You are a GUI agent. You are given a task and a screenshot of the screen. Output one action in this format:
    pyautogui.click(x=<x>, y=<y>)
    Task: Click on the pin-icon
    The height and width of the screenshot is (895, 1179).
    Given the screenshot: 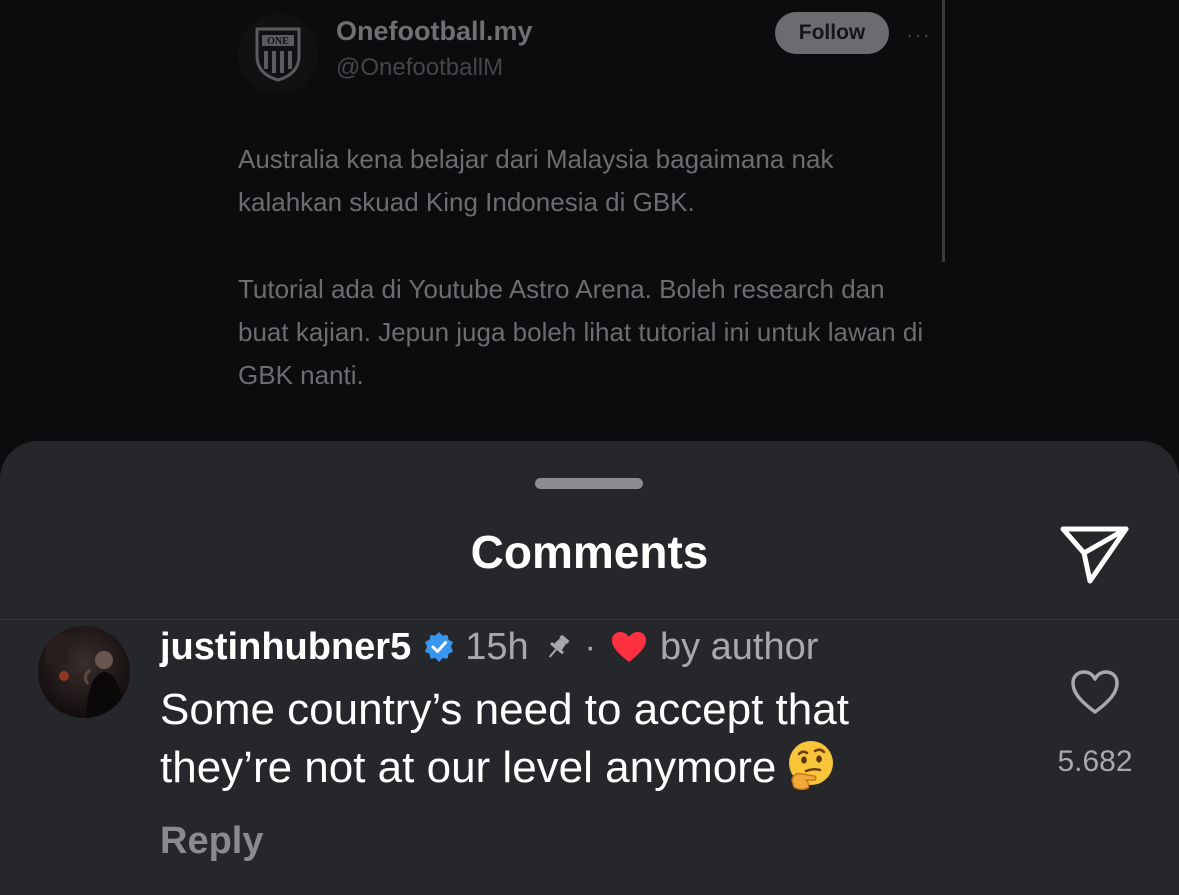 What is the action you would take?
    pyautogui.click(x=558, y=646)
    